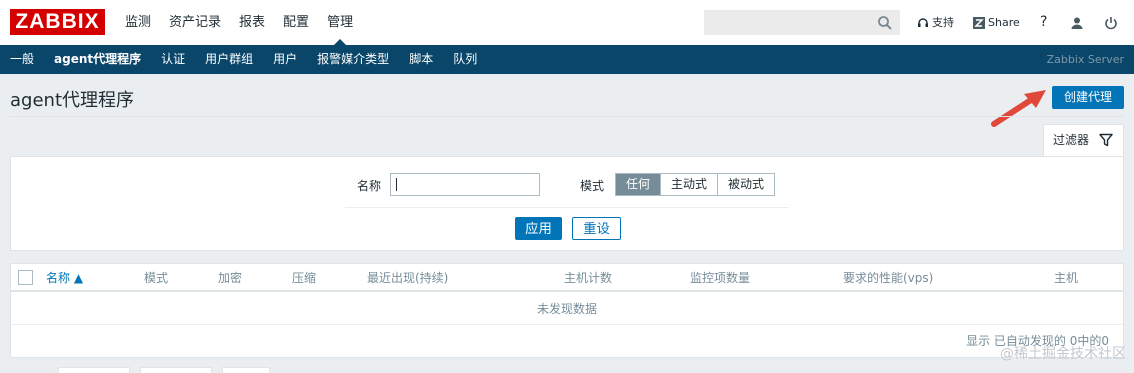 The height and width of the screenshot is (373, 1134). What do you see at coordinates (720, 278) in the screenshot?
I see `column-item-count: 监控项数量` at bounding box center [720, 278].